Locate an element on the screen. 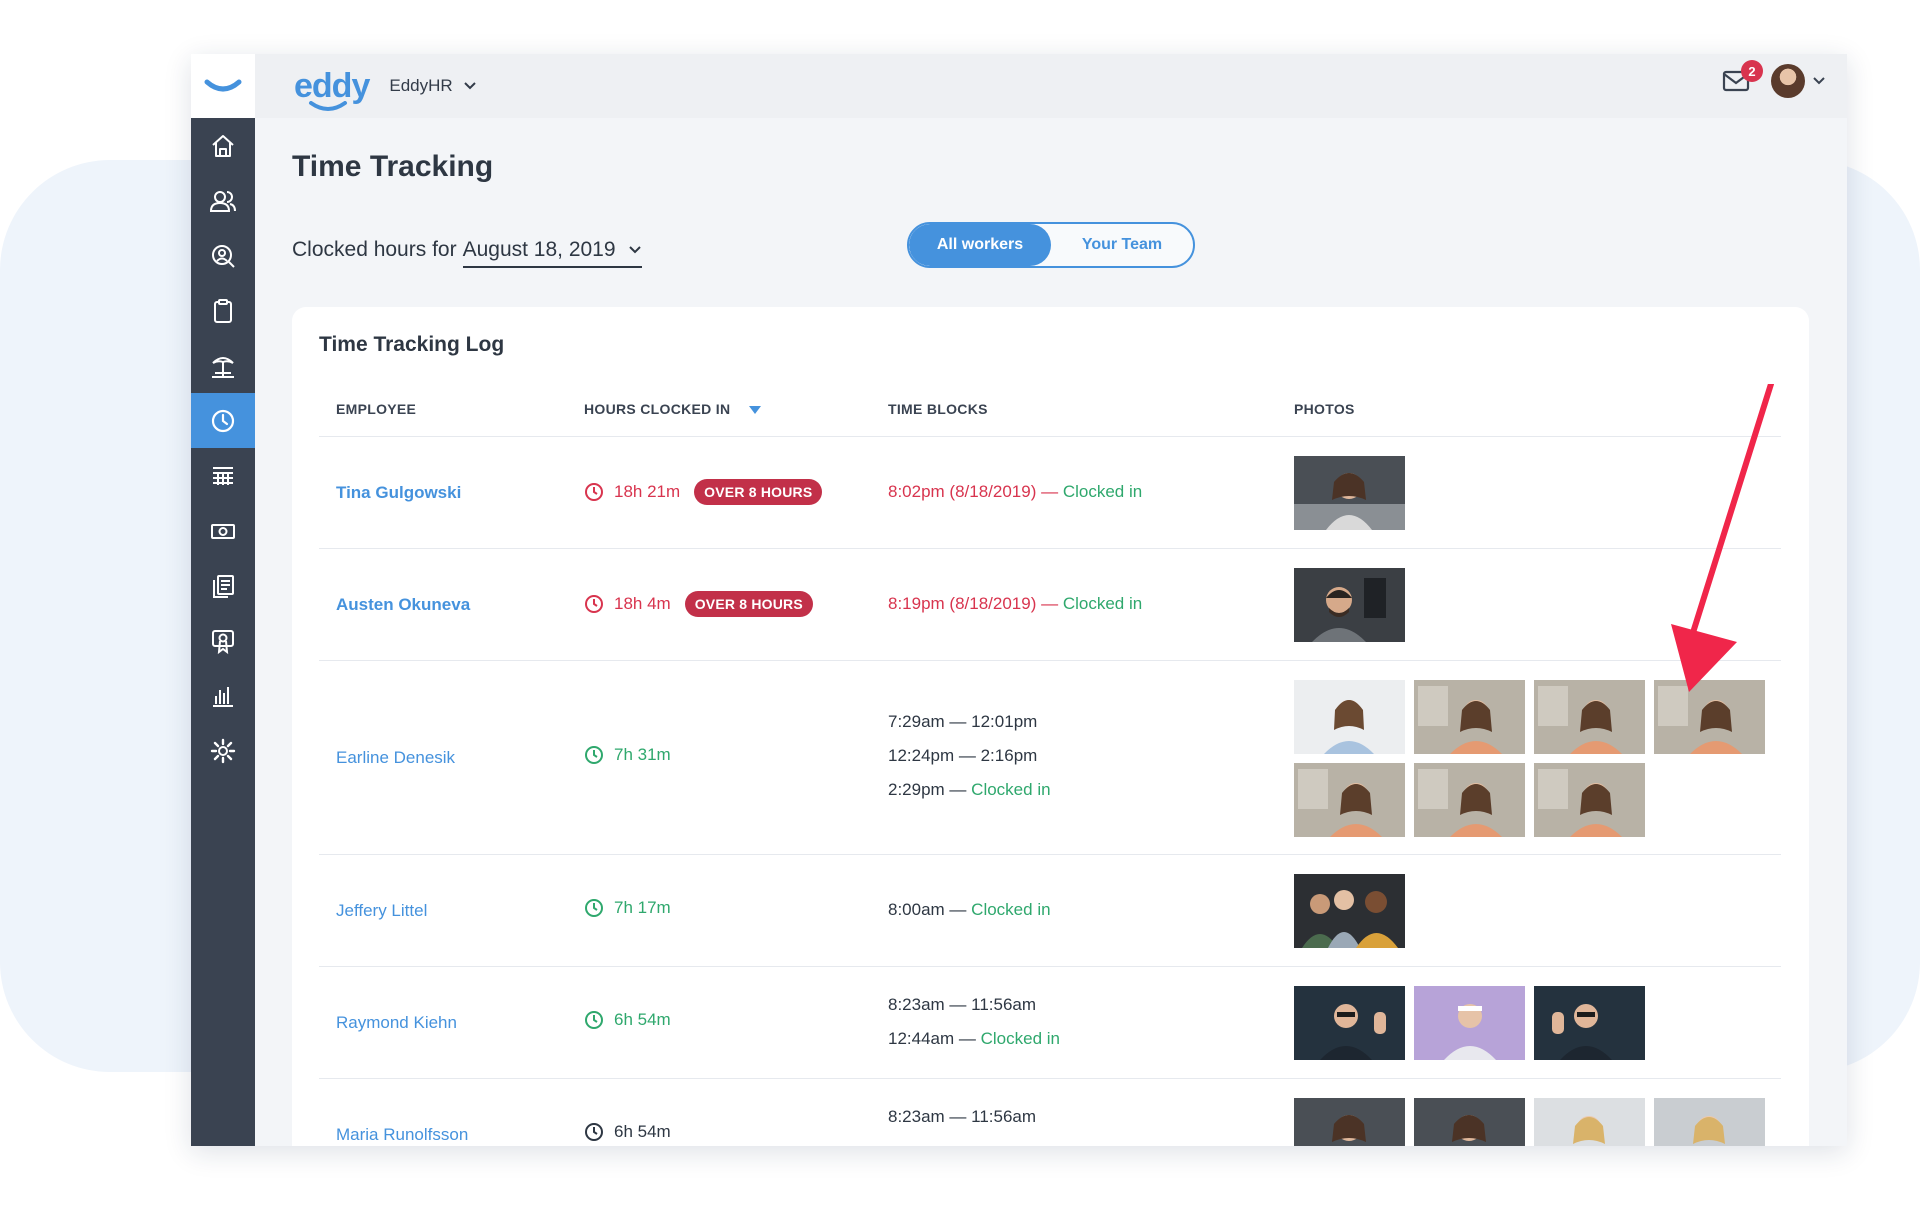  clocked-hours-filter: Clocked hours for August 18, 2019 is located at coordinates (467, 253).